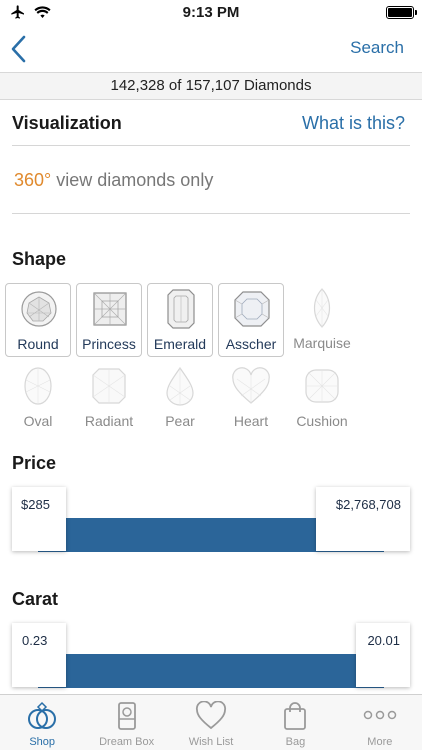  I want to click on heart-icon, so click(211, 715).